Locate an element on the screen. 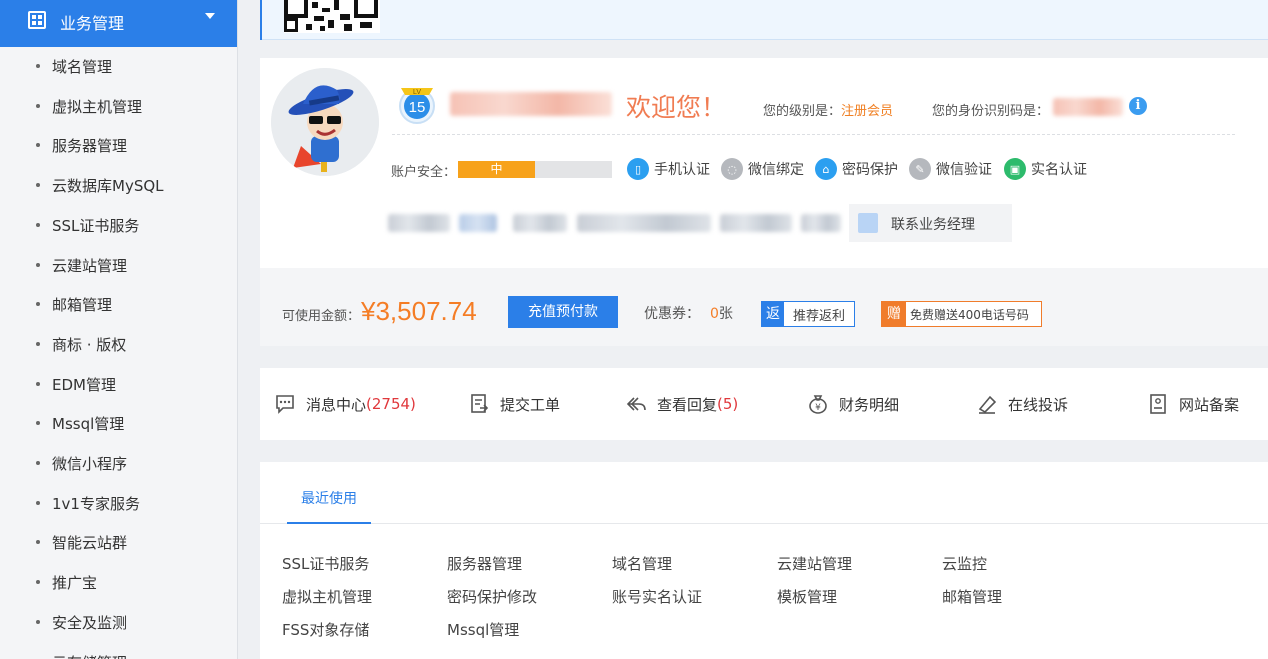 The height and width of the screenshot is (659, 1268). sidebar-item: 云数据库MySQL is located at coordinates (118, 185).